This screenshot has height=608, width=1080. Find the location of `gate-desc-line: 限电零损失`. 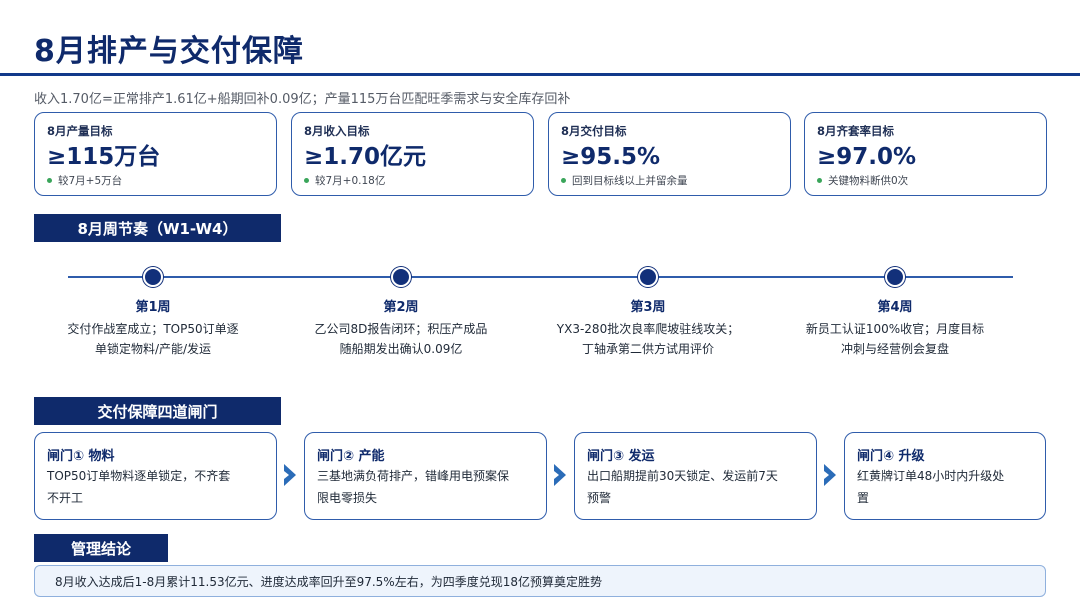

gate-desc-line: 限电零损失 is located at coordinates (347, 498).